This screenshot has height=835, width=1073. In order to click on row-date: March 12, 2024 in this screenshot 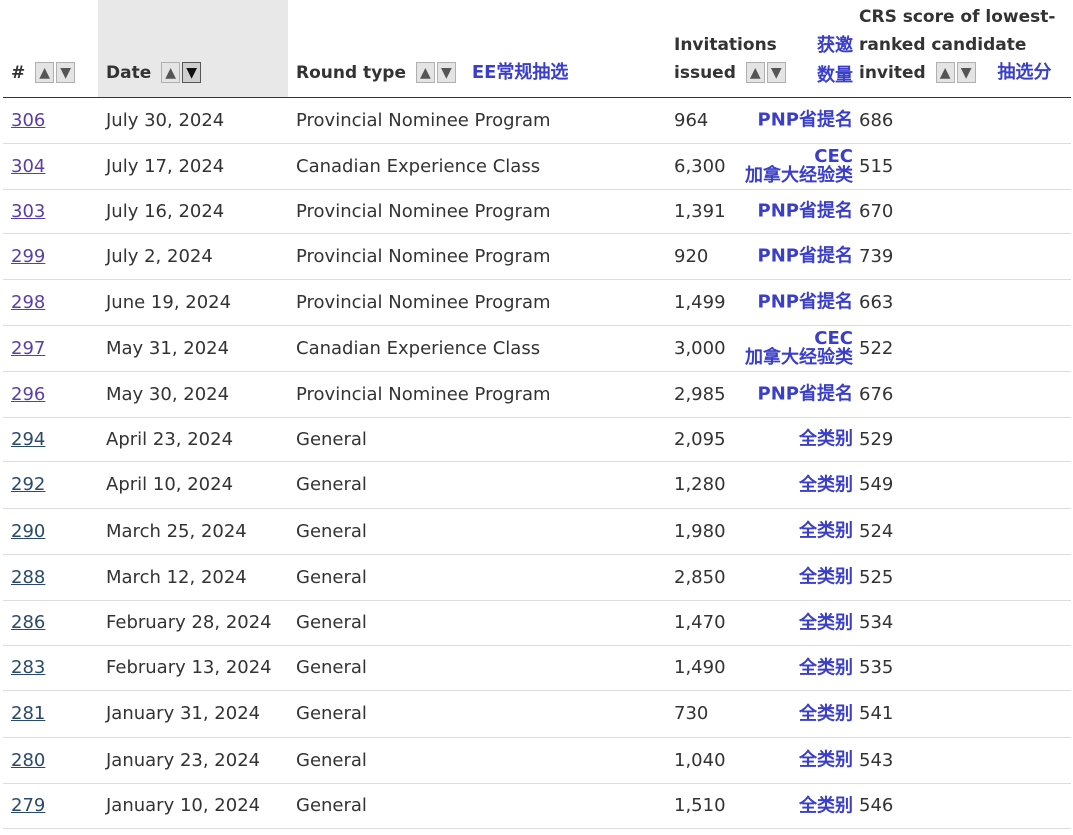, I will do `click(193, 577)`.